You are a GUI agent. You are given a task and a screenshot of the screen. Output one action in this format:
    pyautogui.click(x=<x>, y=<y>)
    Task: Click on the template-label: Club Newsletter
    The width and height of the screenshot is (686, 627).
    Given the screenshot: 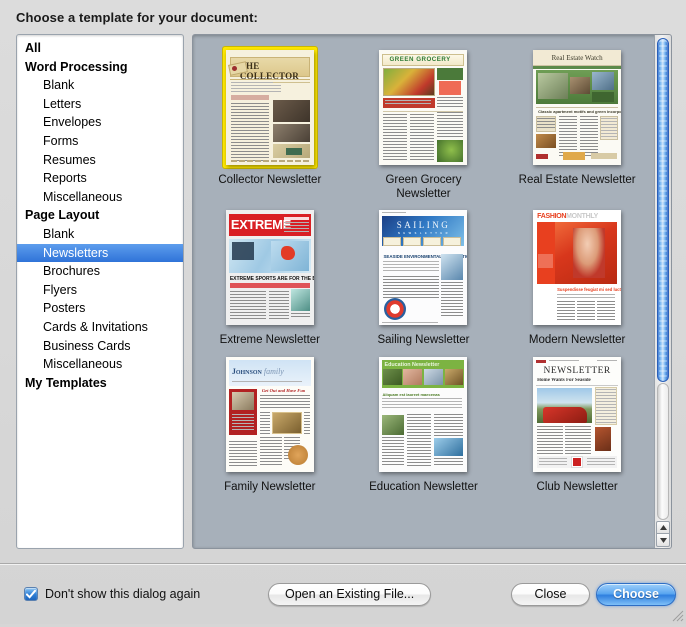 What is the action you would take?
    pyautogui.click(x=577, y=486)
    